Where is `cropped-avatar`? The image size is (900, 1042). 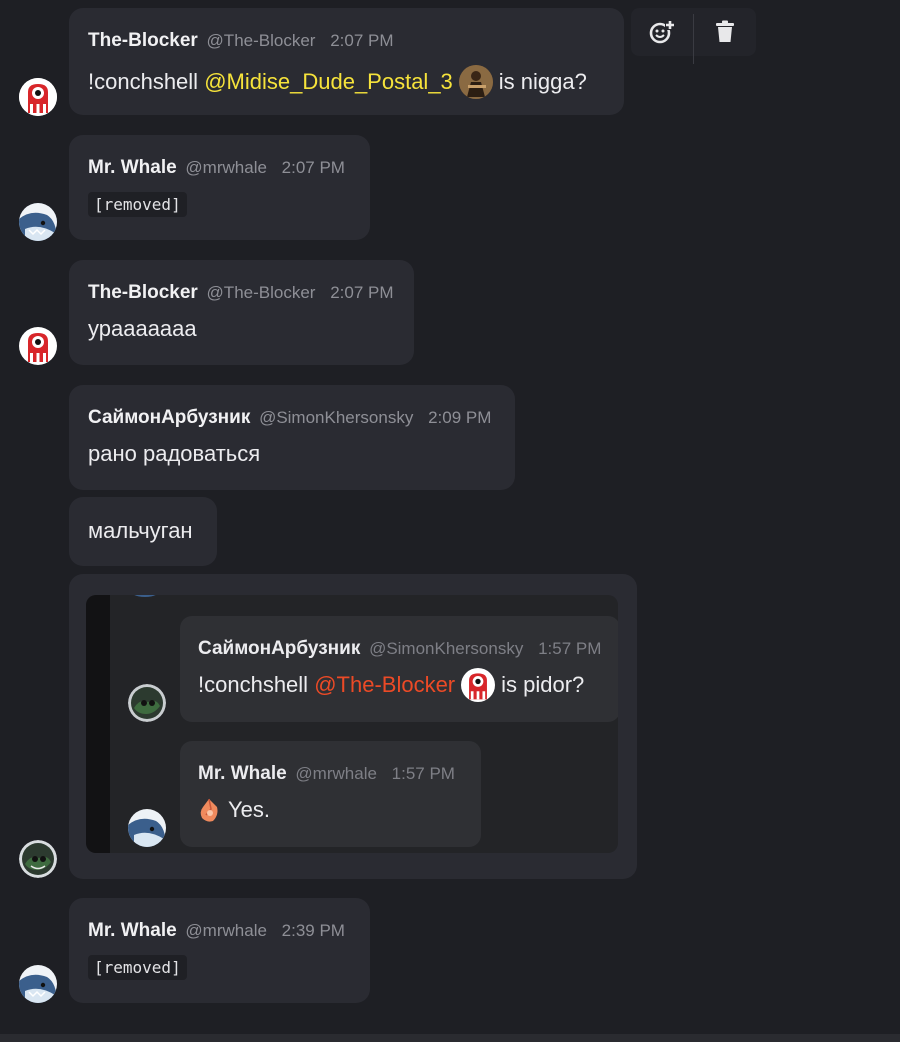 cropped-avatar is located at coordinates (145, 596).